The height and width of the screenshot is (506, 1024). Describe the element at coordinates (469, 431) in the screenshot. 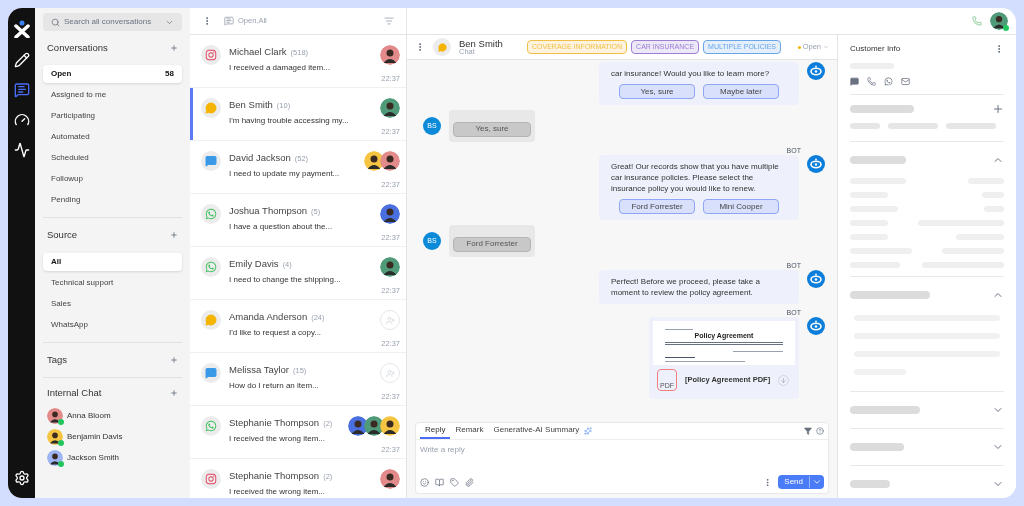

I see `composer-tab: Remark` at that location.